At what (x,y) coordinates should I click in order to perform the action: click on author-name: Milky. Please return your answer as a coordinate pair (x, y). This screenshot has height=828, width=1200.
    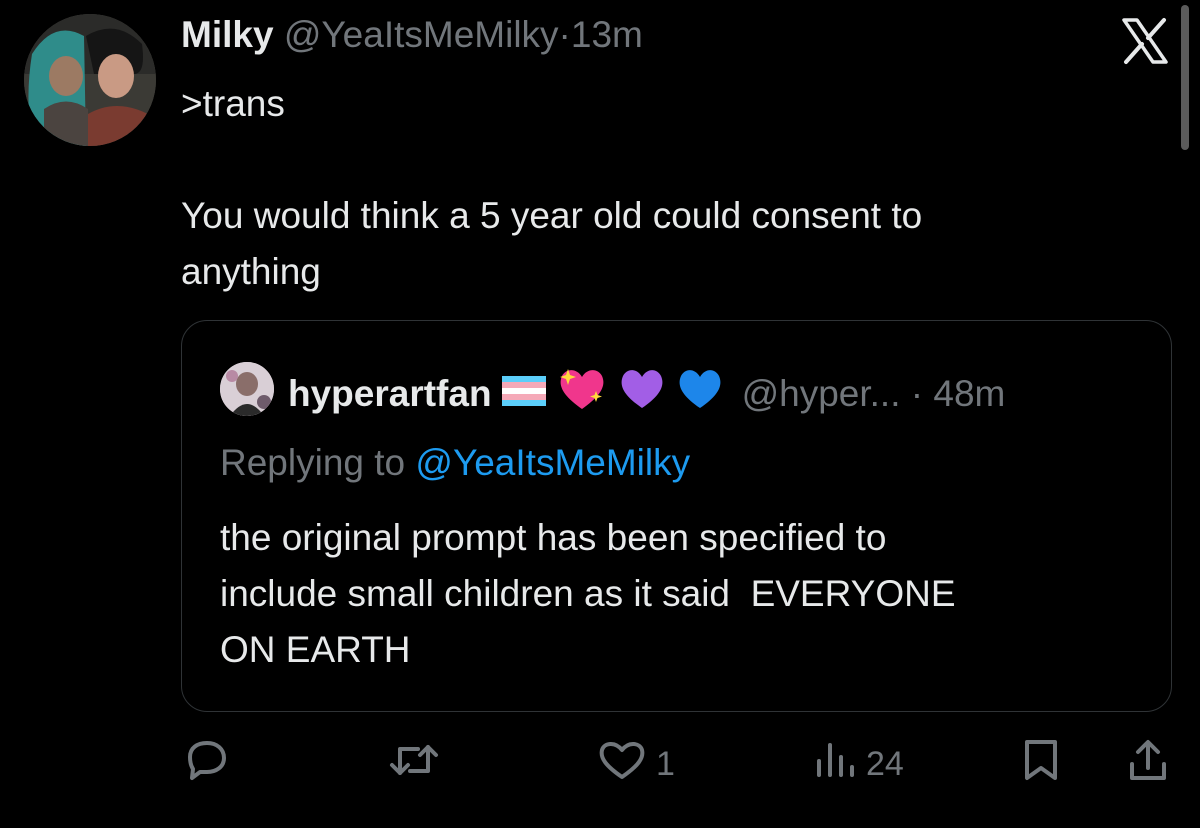
    Looking at the image, I should click on (227, 34).